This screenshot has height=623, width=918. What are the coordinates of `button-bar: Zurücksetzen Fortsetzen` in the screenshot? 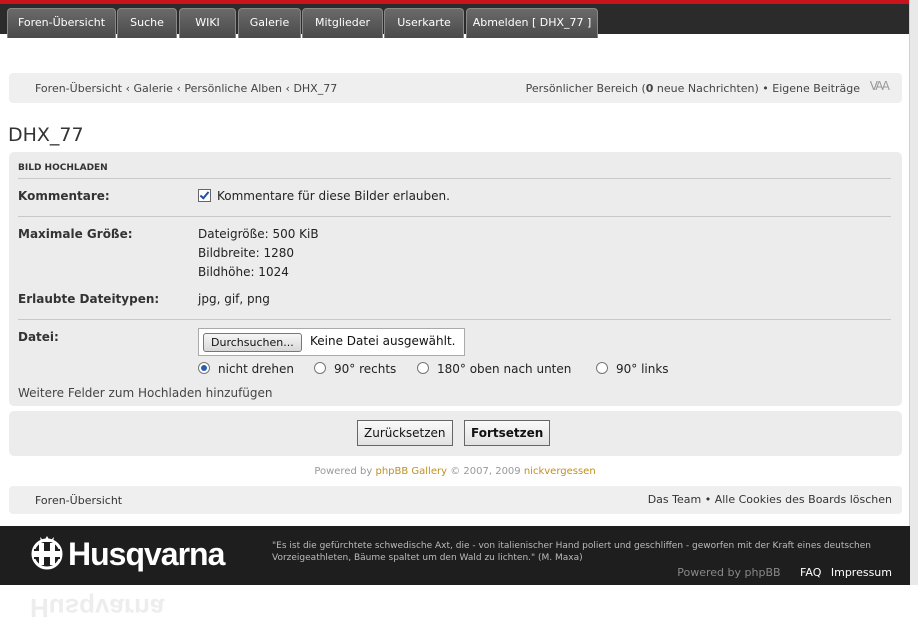 It's located at (455, 433).